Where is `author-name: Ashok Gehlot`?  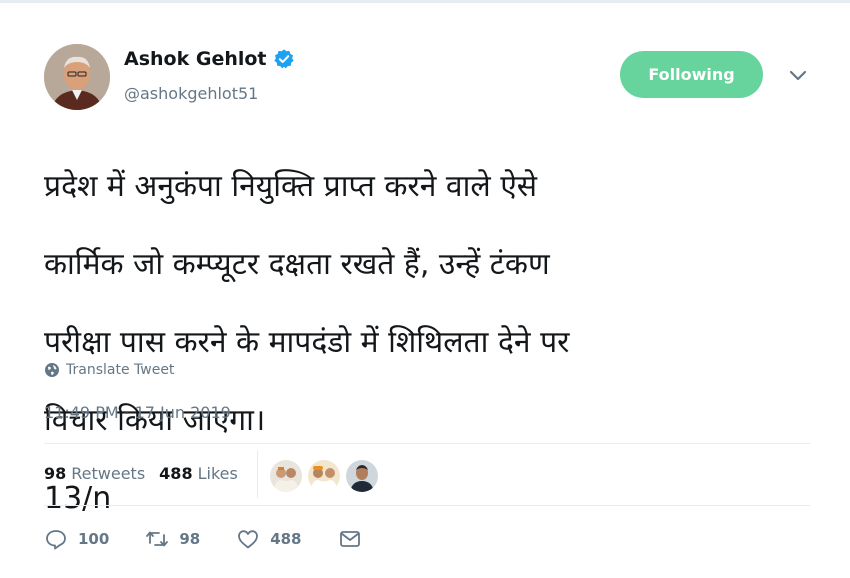
author-name: Ashok Gehlot is located at coordinates (195, 59).